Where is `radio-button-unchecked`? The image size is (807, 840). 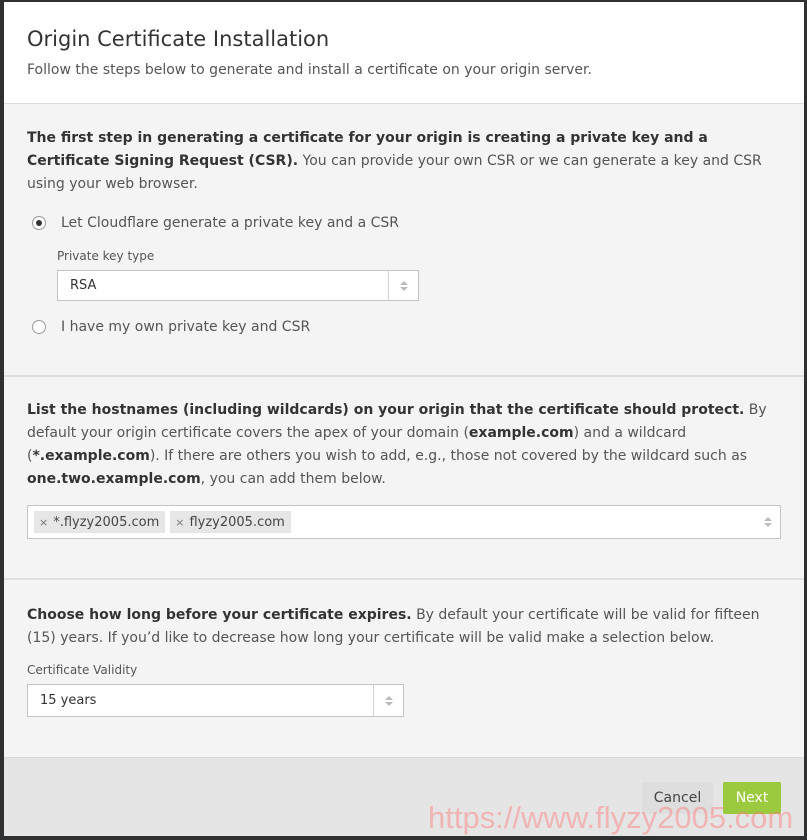 radio-button-unchecked is located at coordinates (39, 327).